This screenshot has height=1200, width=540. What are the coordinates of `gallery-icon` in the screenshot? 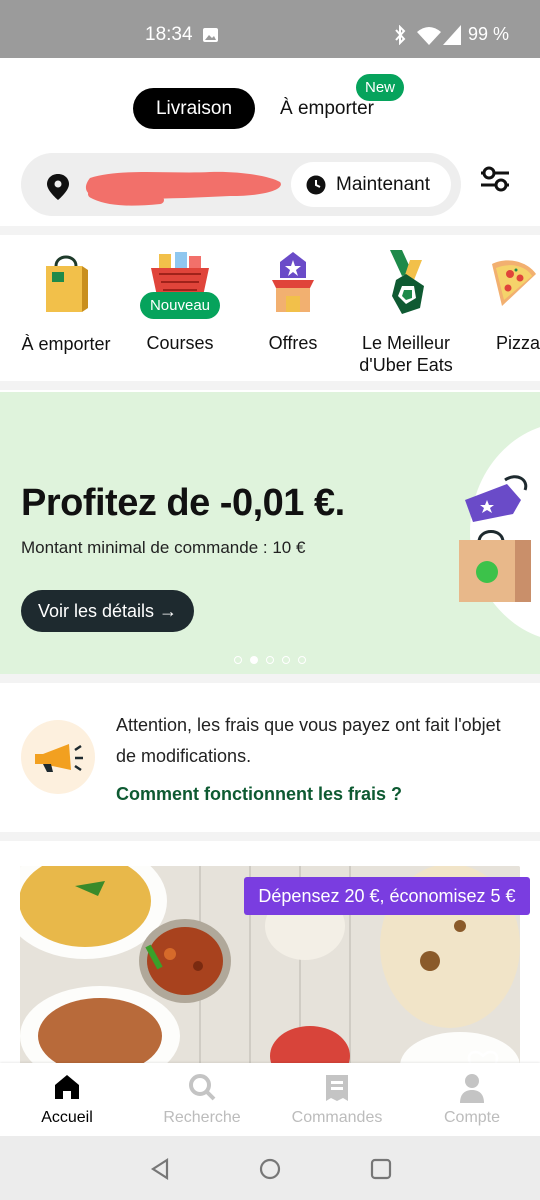 It's located at (210, 35).